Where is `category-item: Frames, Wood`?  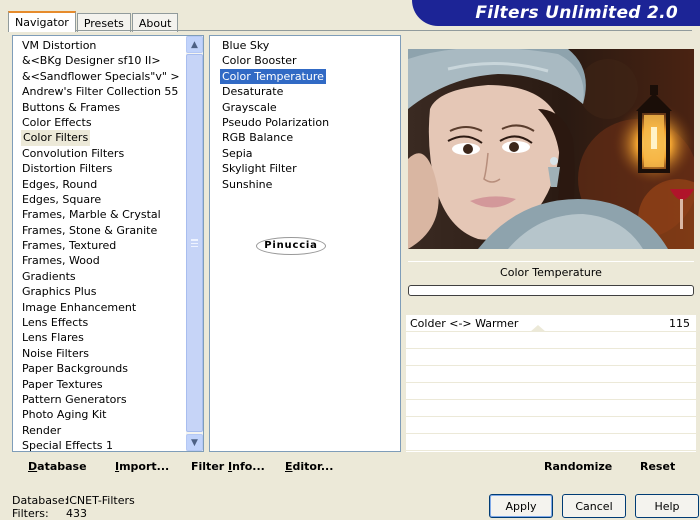
category-item: Frames, Wood is located at coordinates (104, 260).